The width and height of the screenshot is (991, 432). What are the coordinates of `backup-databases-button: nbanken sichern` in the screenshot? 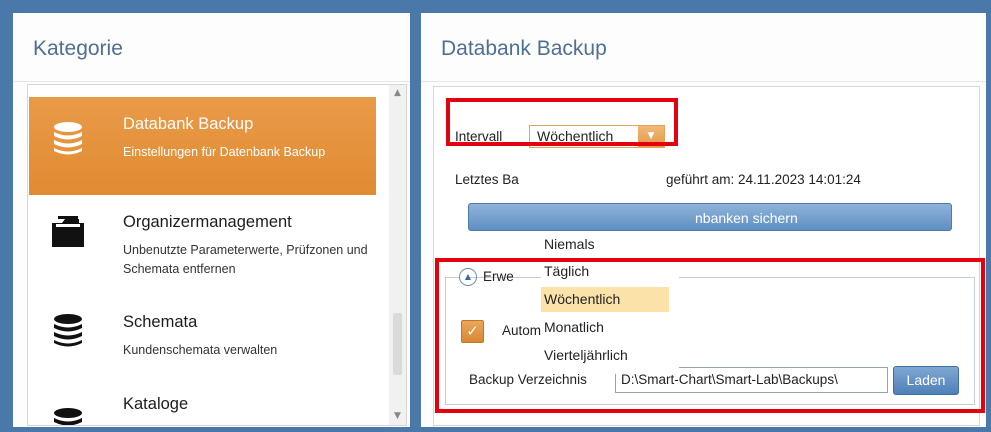 It's located at (710, 217).